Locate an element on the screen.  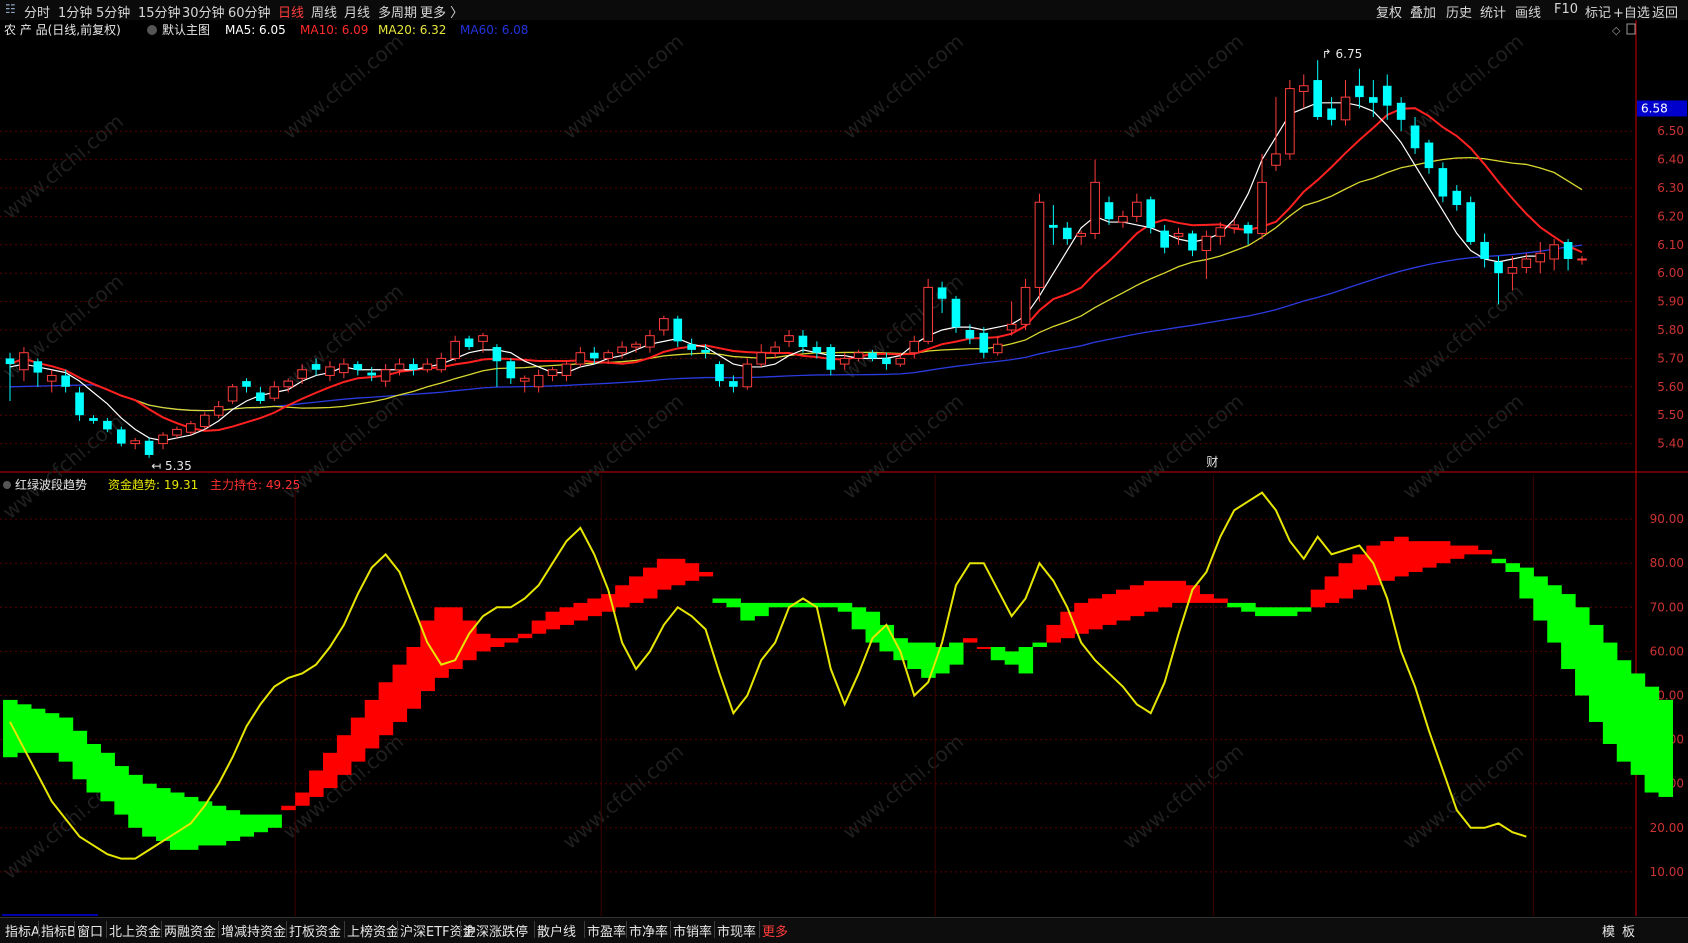
indicator-tab-5: 增减持资金 is located at coordinates (253, 930).